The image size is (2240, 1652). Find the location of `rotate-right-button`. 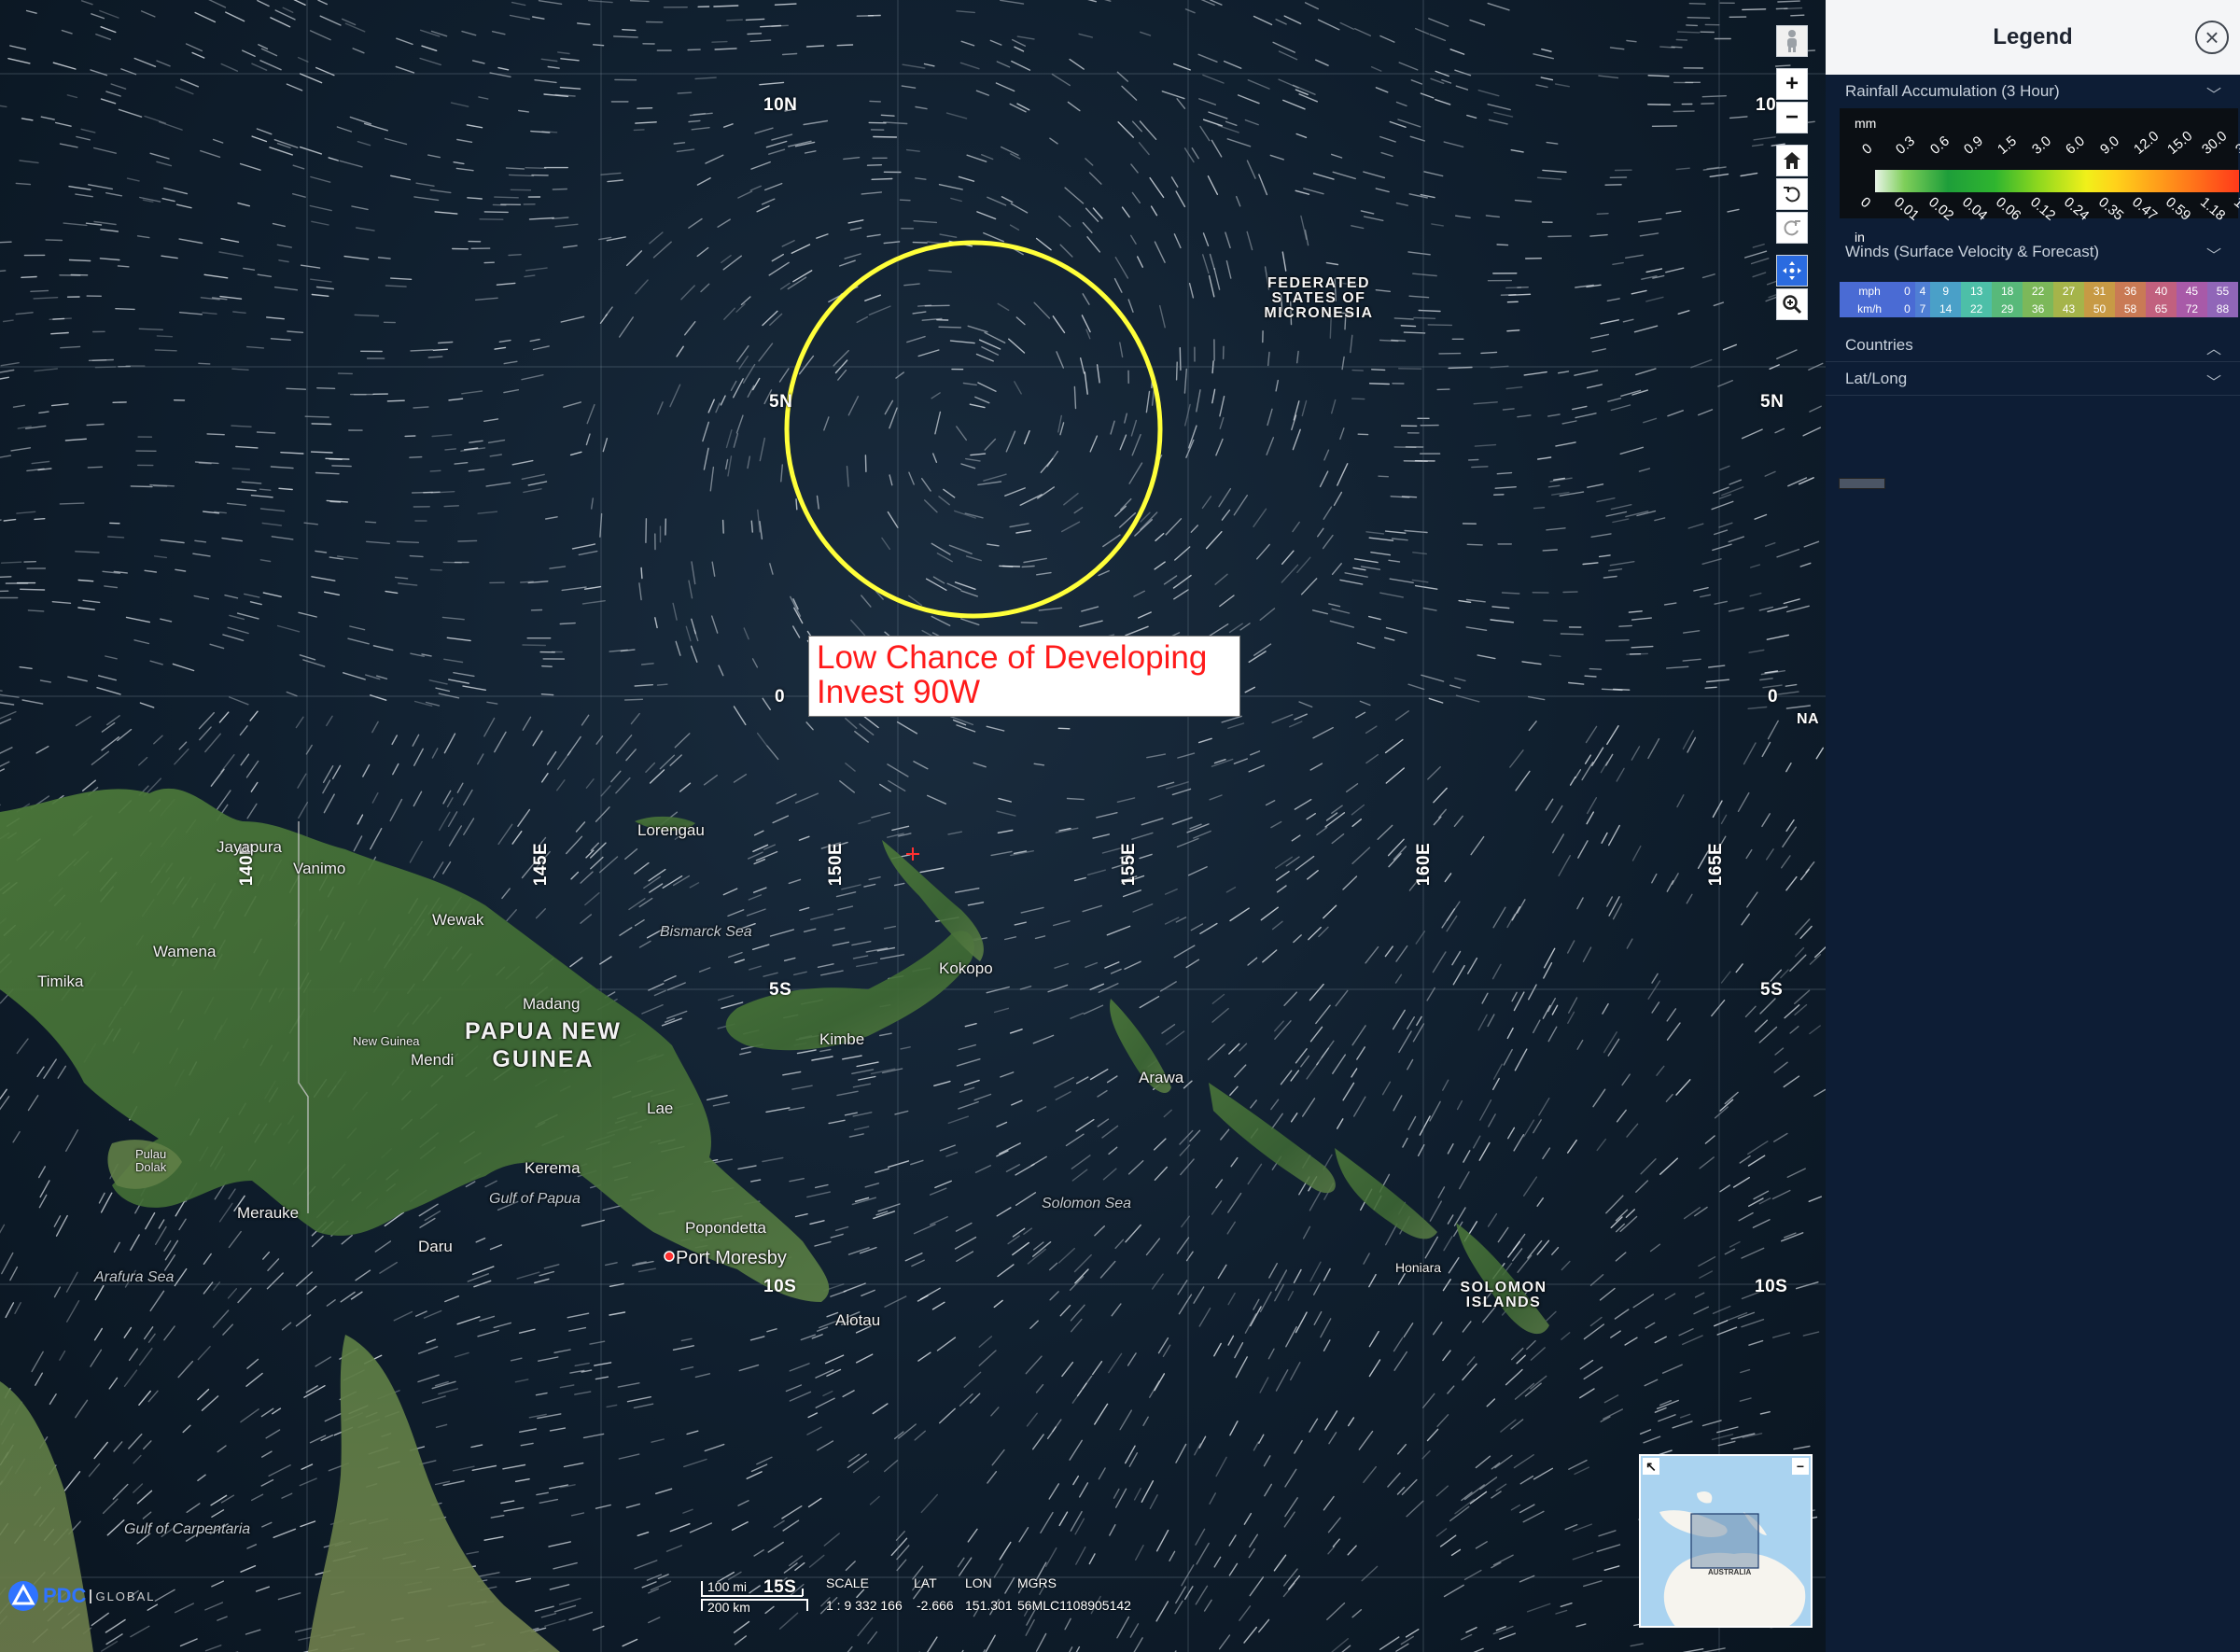

rotate-right-button is located at coordinates (1792, 228).